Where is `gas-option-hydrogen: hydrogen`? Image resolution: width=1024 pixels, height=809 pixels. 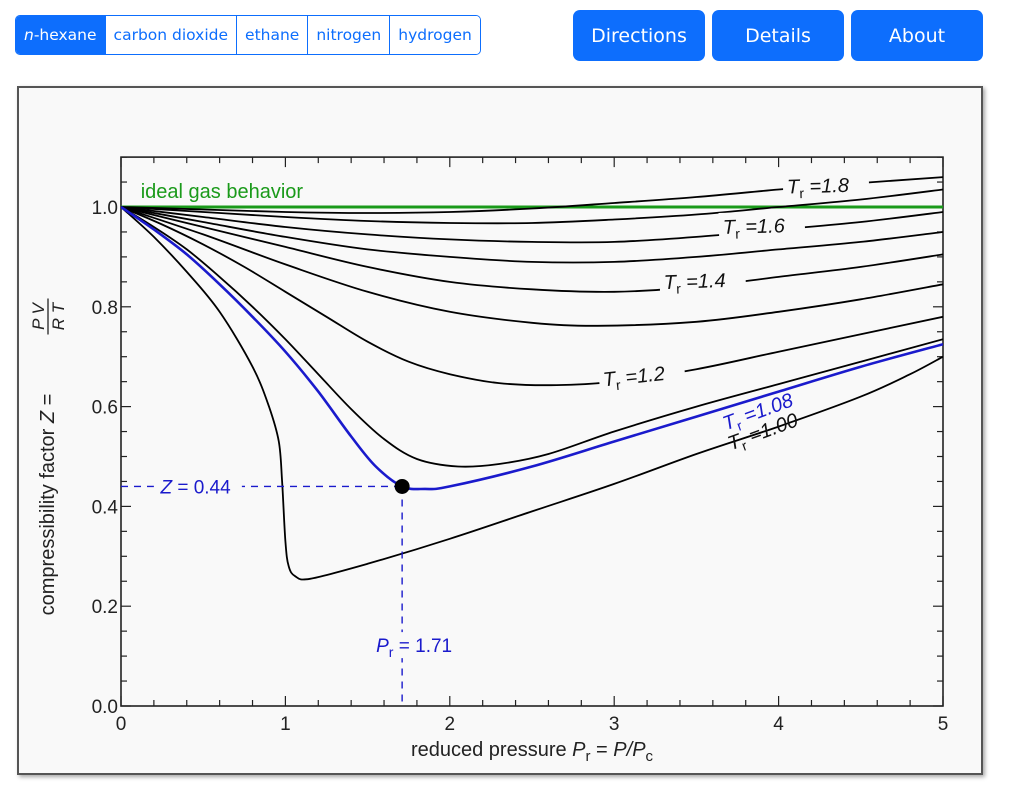
gas-option-hydrogen: hydrogen is located at coordinates (434, 35).